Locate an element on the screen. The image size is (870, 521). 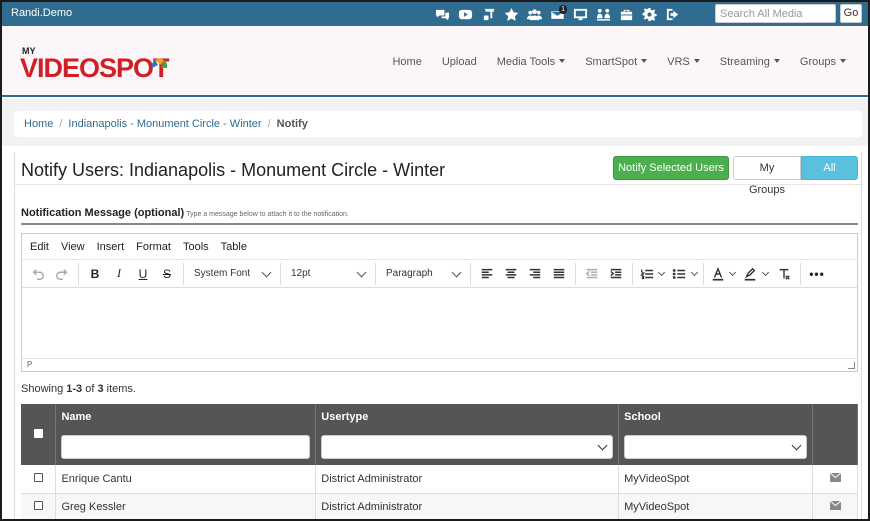
menu-table: Table is located at coordinates (237, 247).